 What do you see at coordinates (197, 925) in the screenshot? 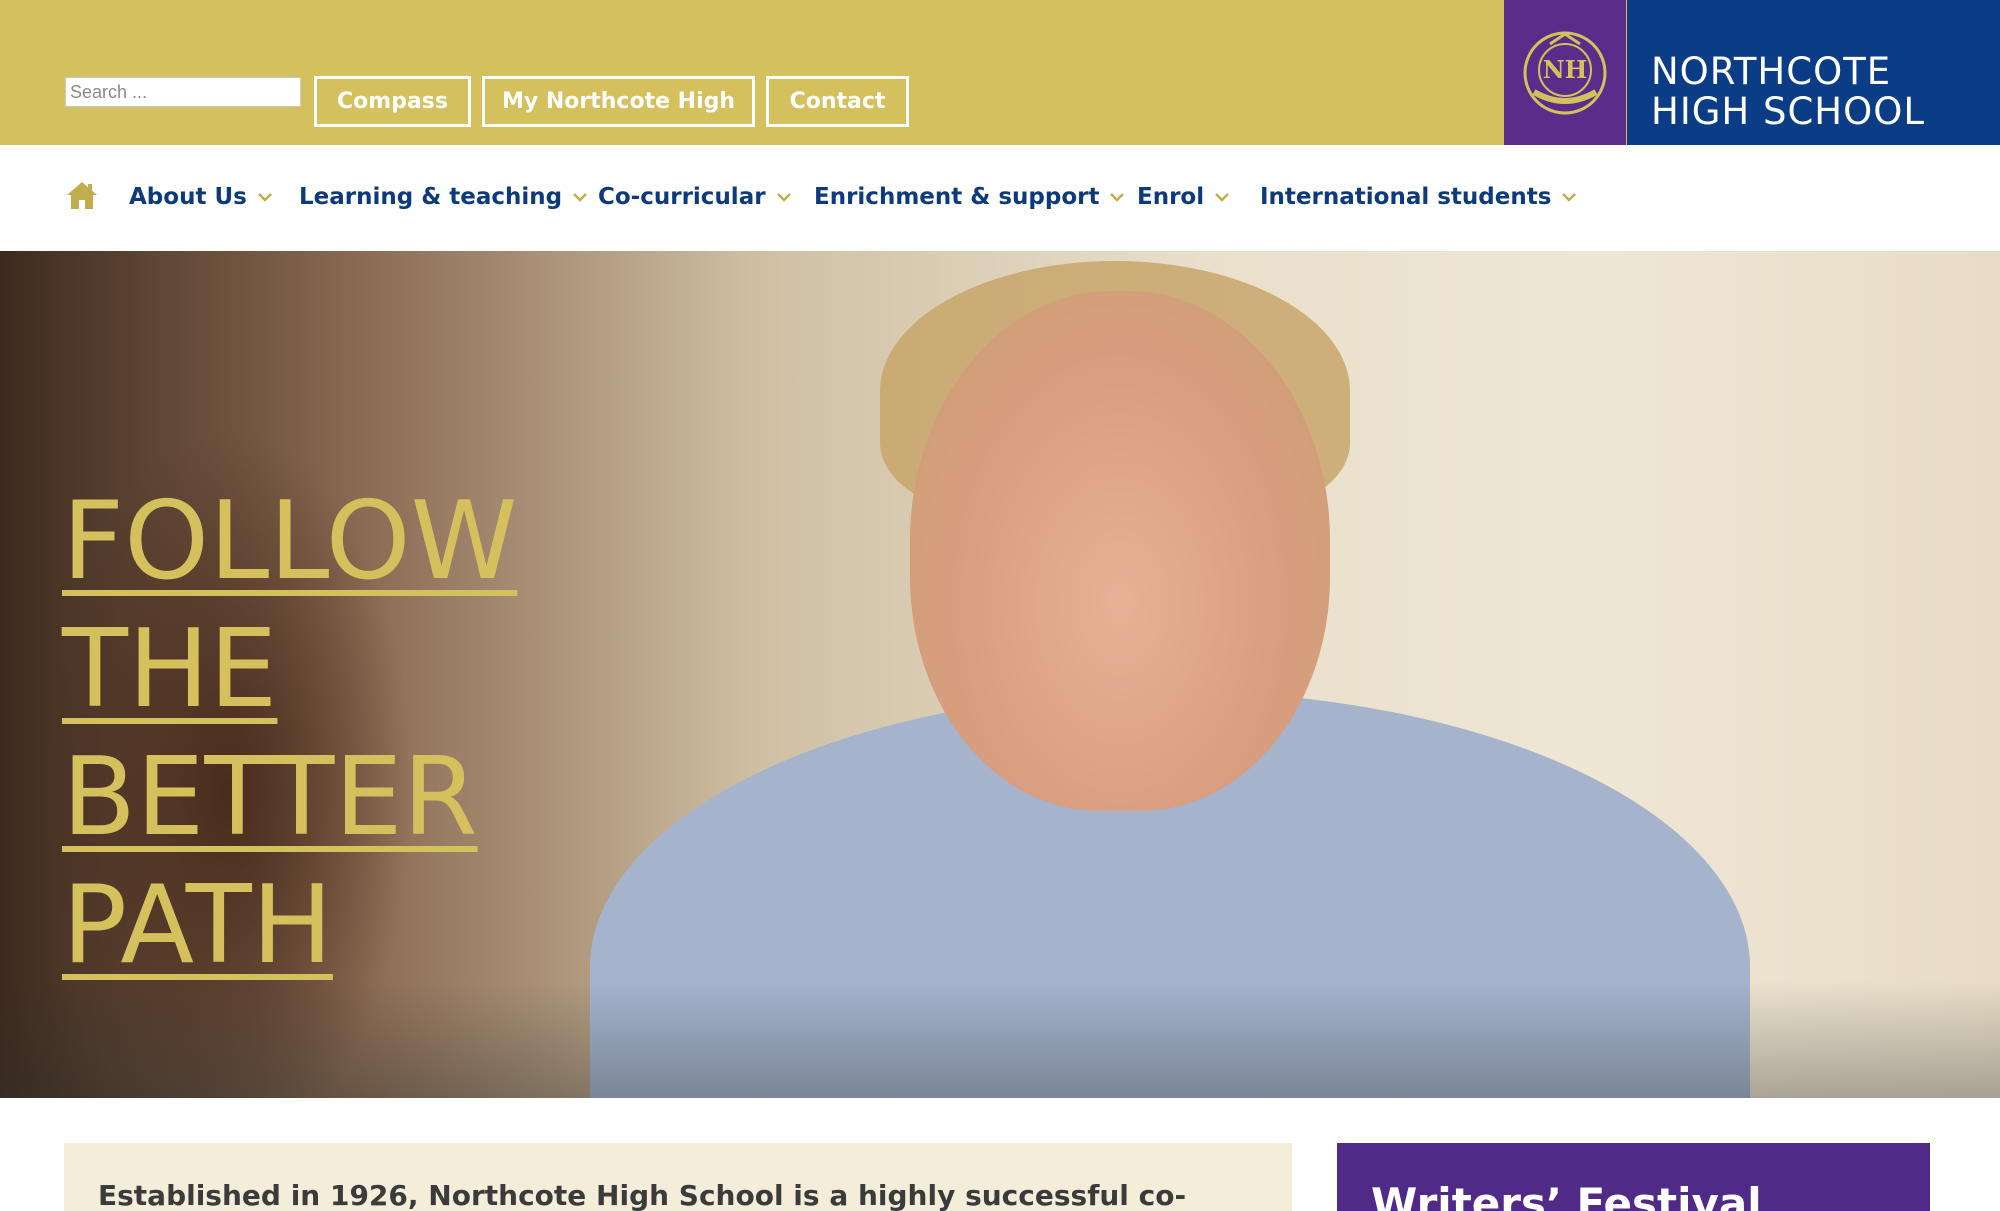
I see `hero-heading-line: PATH` at bounding box center [197, 925].